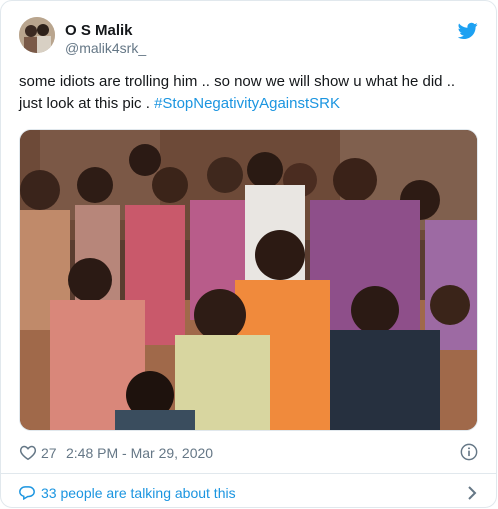 The width and height of the screenshot is (498, 509). What do you see at coordinates (248, 40) in the screenshot?
I see `tweet-header: O S Malik @malik4srk_` at bounding box center [248, 40].